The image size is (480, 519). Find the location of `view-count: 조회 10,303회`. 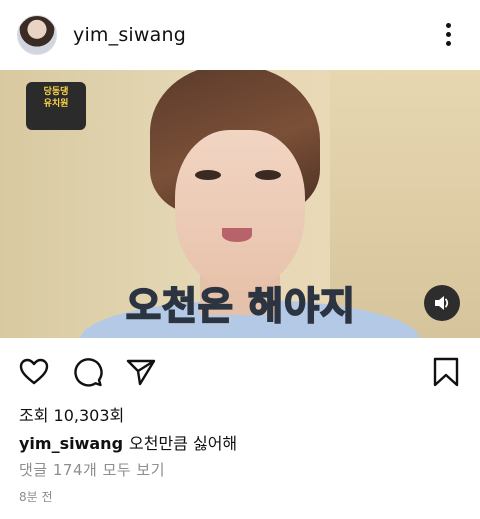

view-count: 조회 10,303회 is located at coordinates (71, 414).